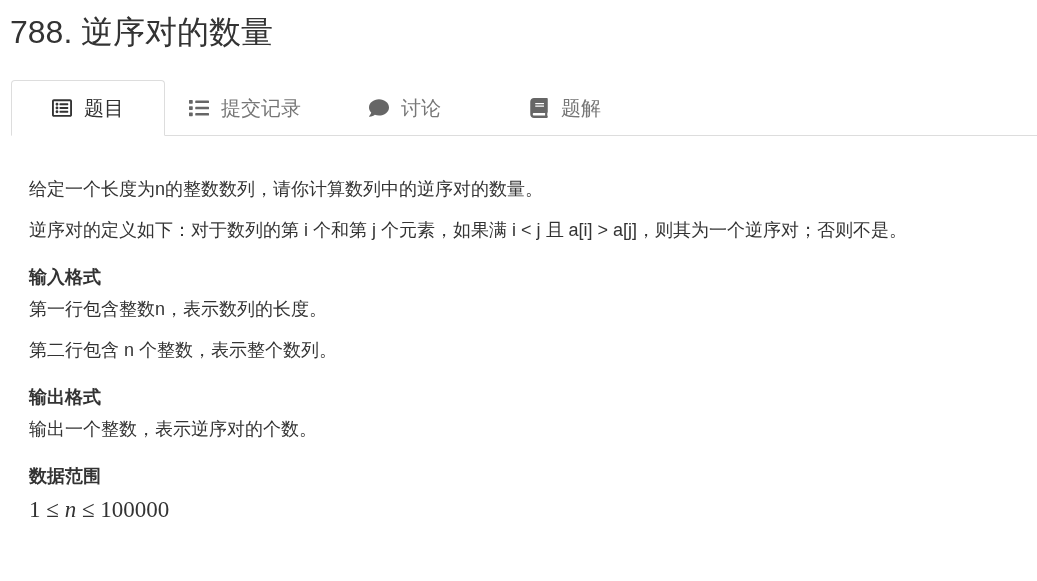 This screenshot has width=1037, height=581. Describe the element at coordinates (245, 108) in the screenshot. I see `tab: 提交记录` at that location.